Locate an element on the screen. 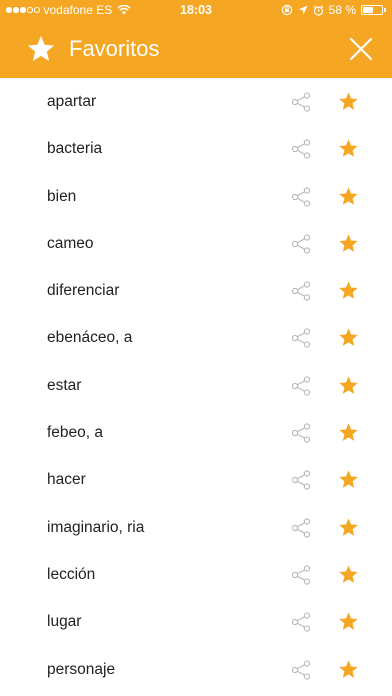 This screenshot has width=392, height=696. favorite-word: estar is located at coordinates (64, 385).